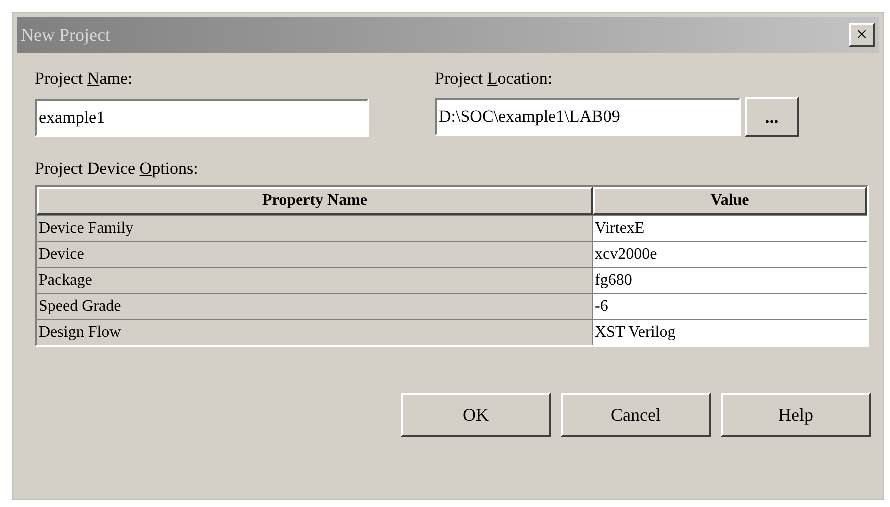  I want to click on input-field: example1, so click(202, 118).